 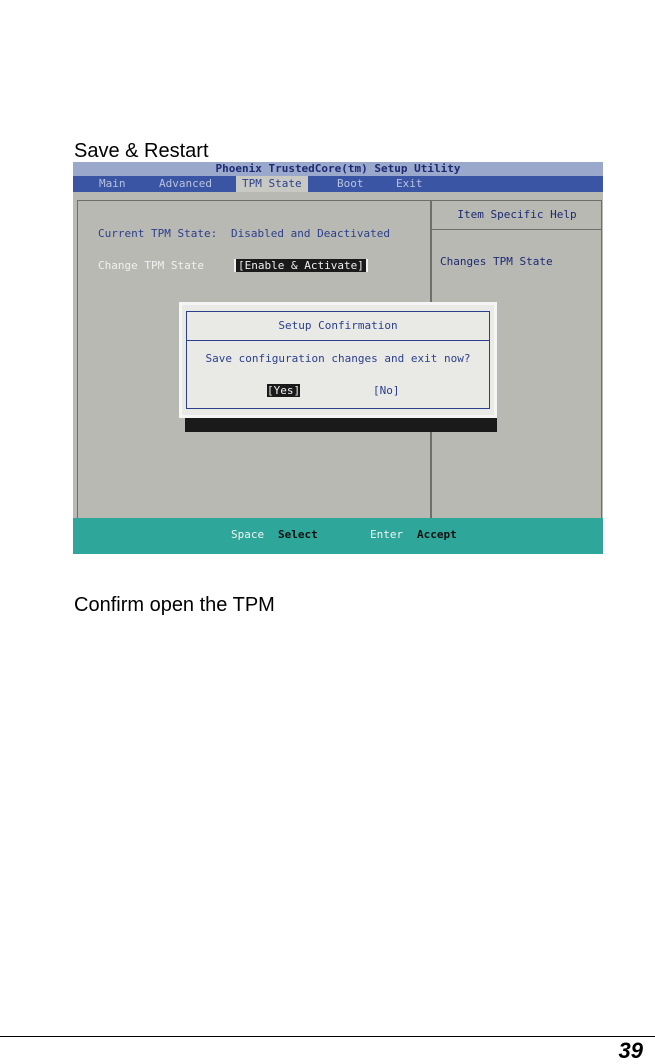 What do you see at coordinates (141, 151) in the screenshot?
I see `section-heading: Save & Restart` at bounding box center [141, 151].